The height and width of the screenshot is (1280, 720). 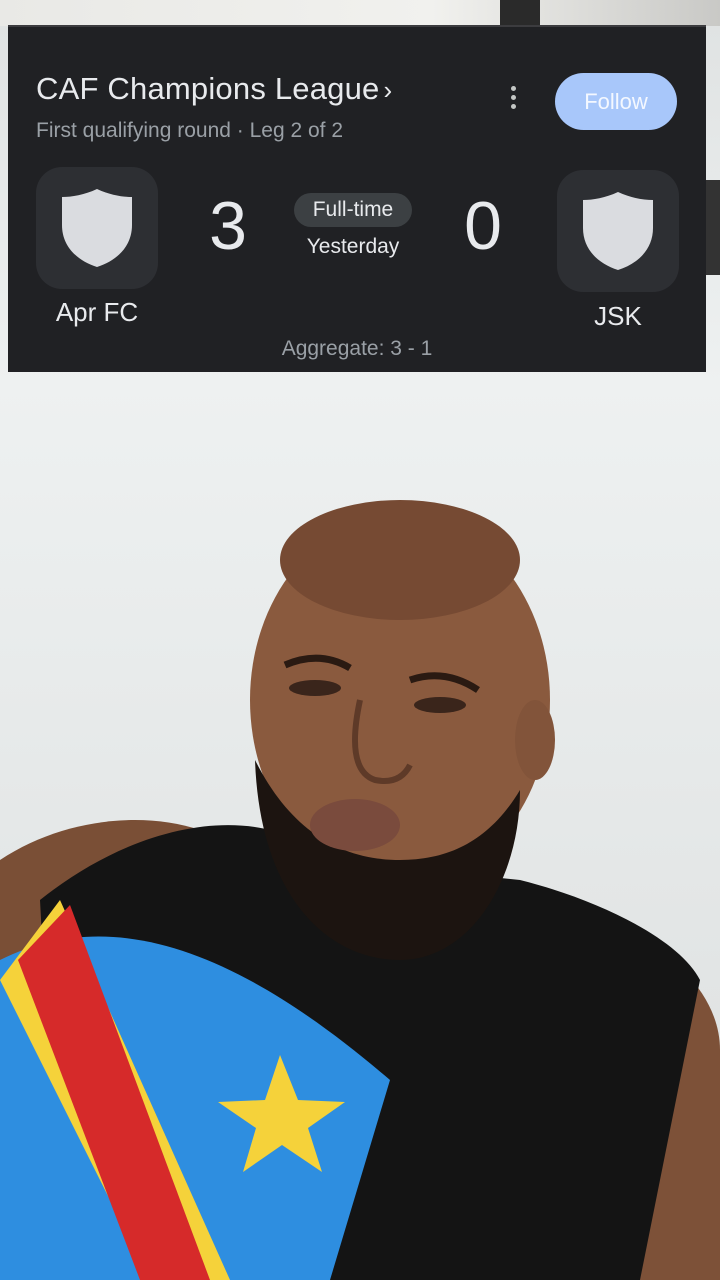 What do you see at coordinates (483, 226) in the screenshot?
I see `away-score: 0` at bounding box center [483, 226].